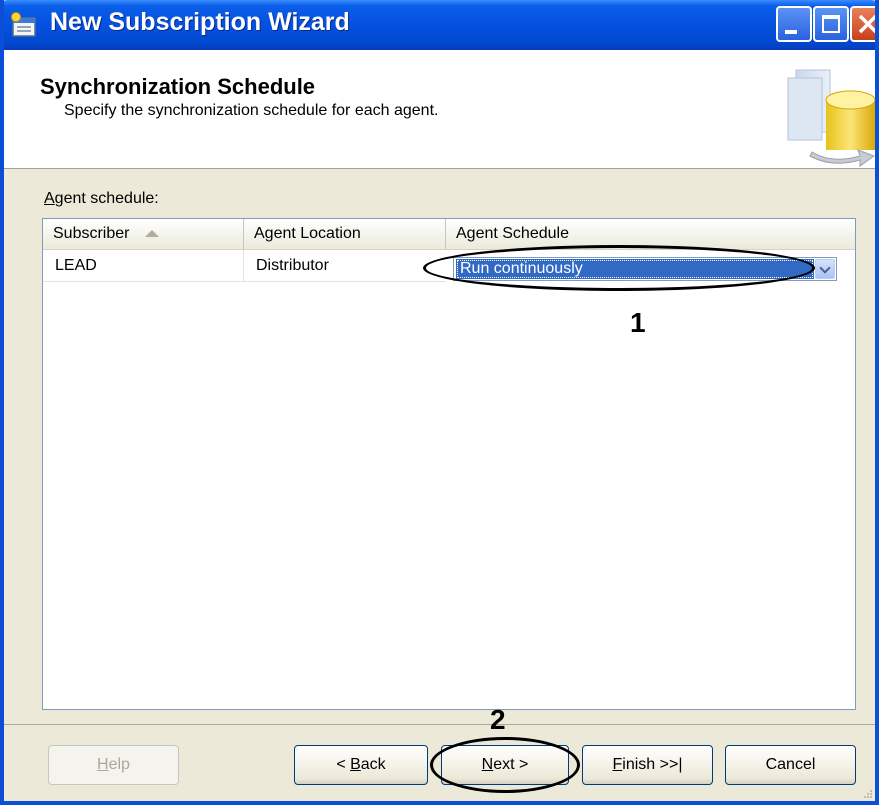  What do you see at coordinates (498, 719) in the screenshot?
I see `callout-number-2: 2` at bounding box center [498, 719].